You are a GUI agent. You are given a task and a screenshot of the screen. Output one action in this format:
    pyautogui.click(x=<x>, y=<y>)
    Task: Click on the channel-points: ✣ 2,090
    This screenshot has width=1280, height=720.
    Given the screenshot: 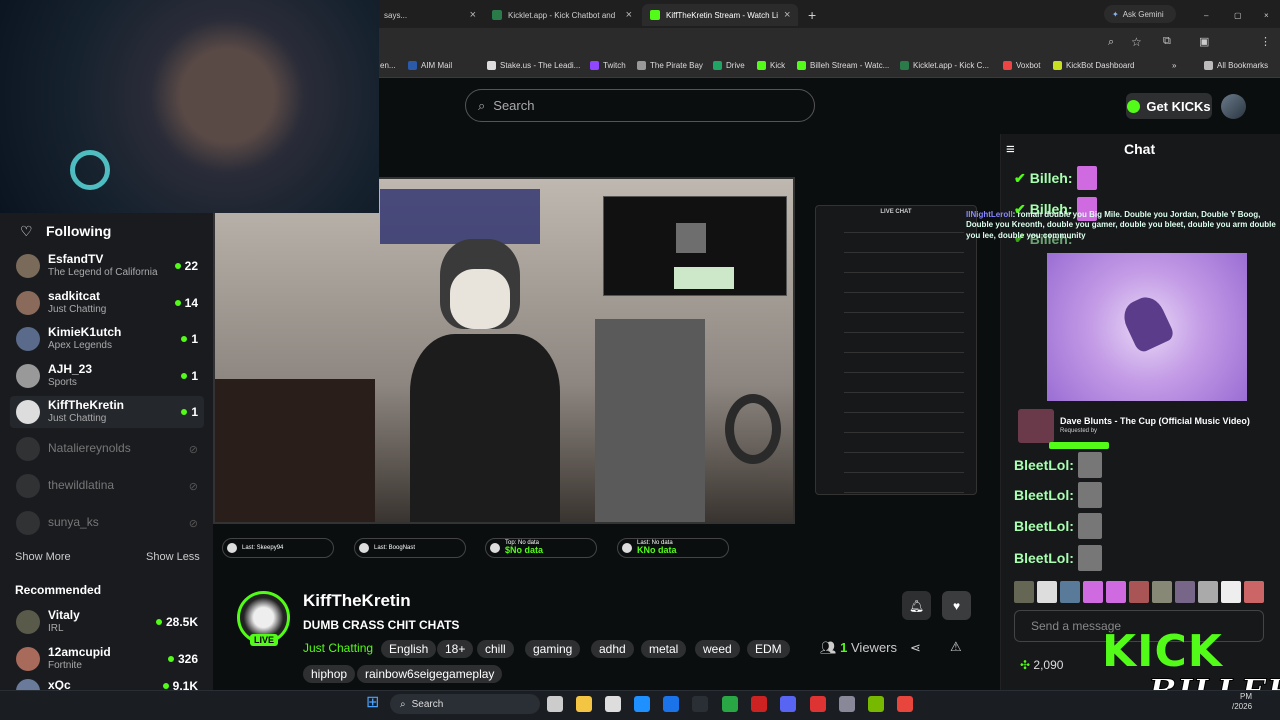 What is the action you would take?
    pyautogui.click(x=1041, y=665)
    